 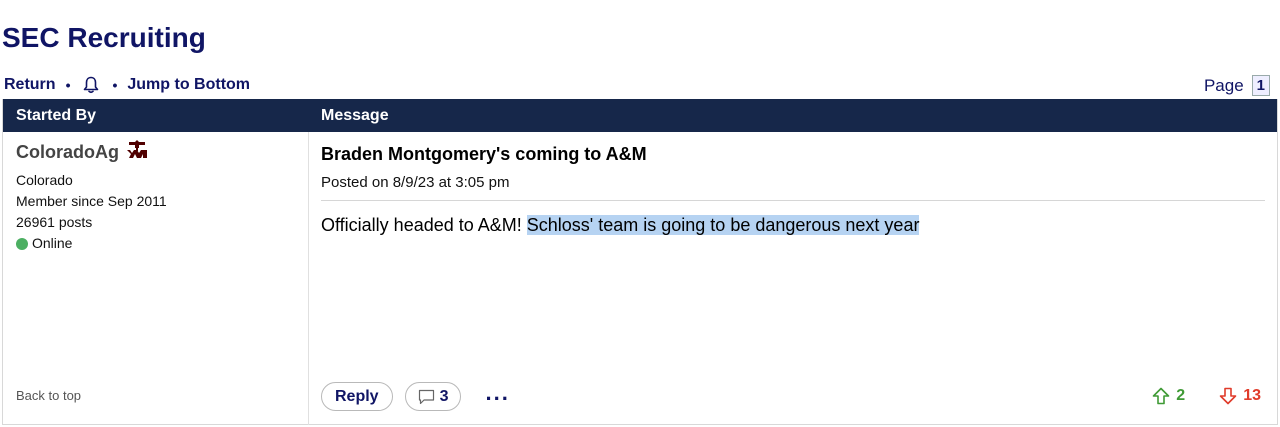 What do you see at coordinates (424, 225) in the screenshot?
I see `post-body-text: Officially headed to A&M!` at bounding box center [424, 225].